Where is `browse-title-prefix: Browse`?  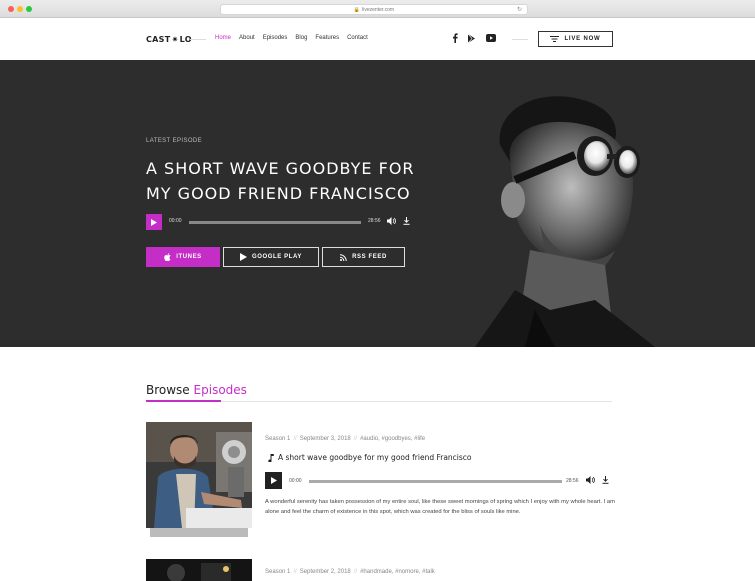
browse-title-prefix: Browse is located at coordinates (168, 390).